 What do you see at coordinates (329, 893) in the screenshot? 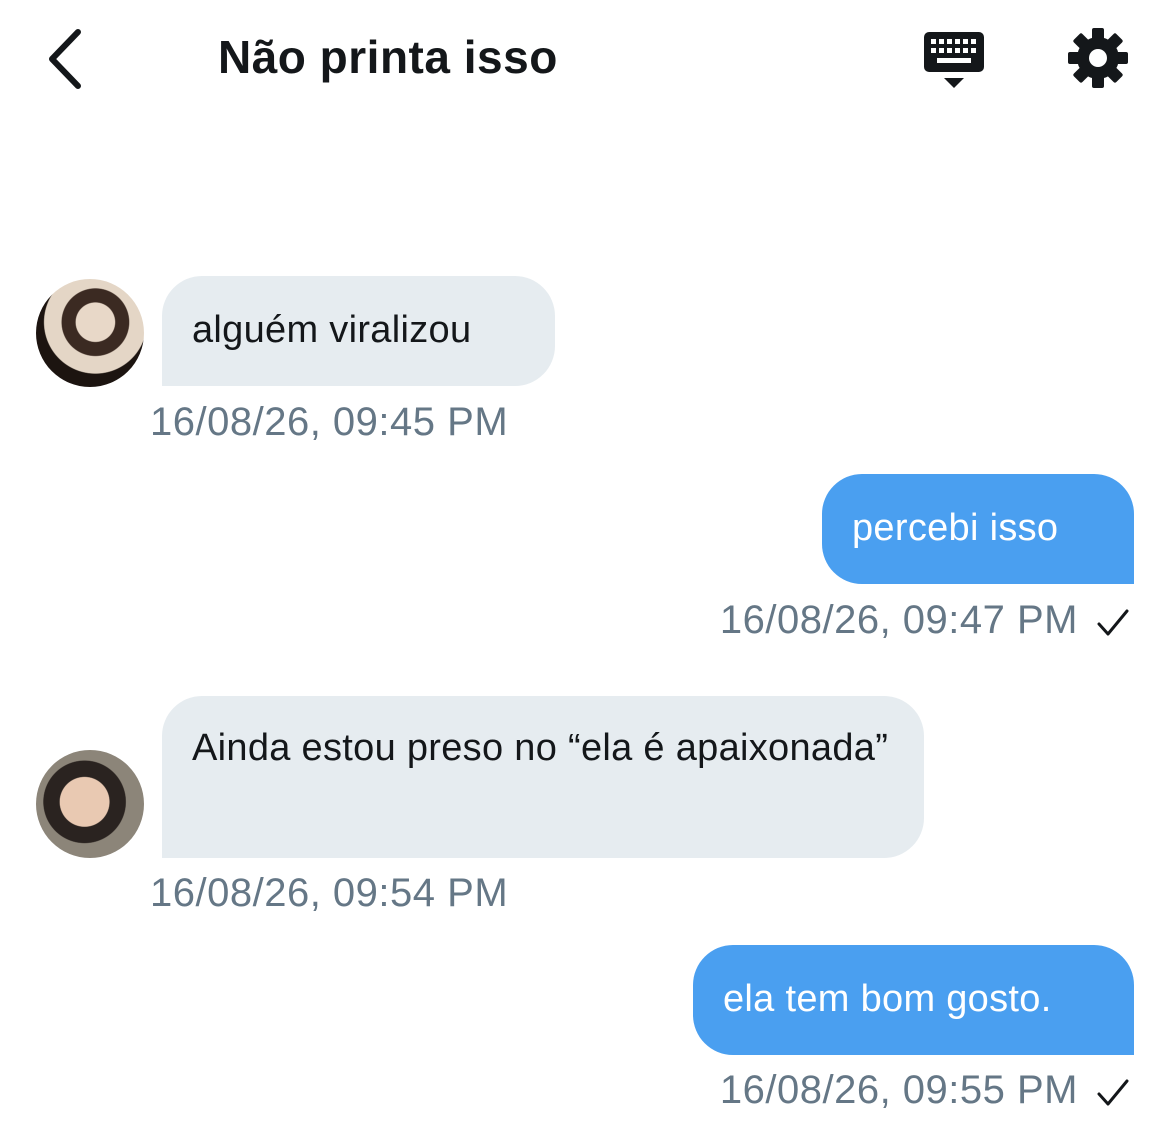
I see `message-timestamp: 16/08/26, 09:54 PM` at bounding box center [329, 893].